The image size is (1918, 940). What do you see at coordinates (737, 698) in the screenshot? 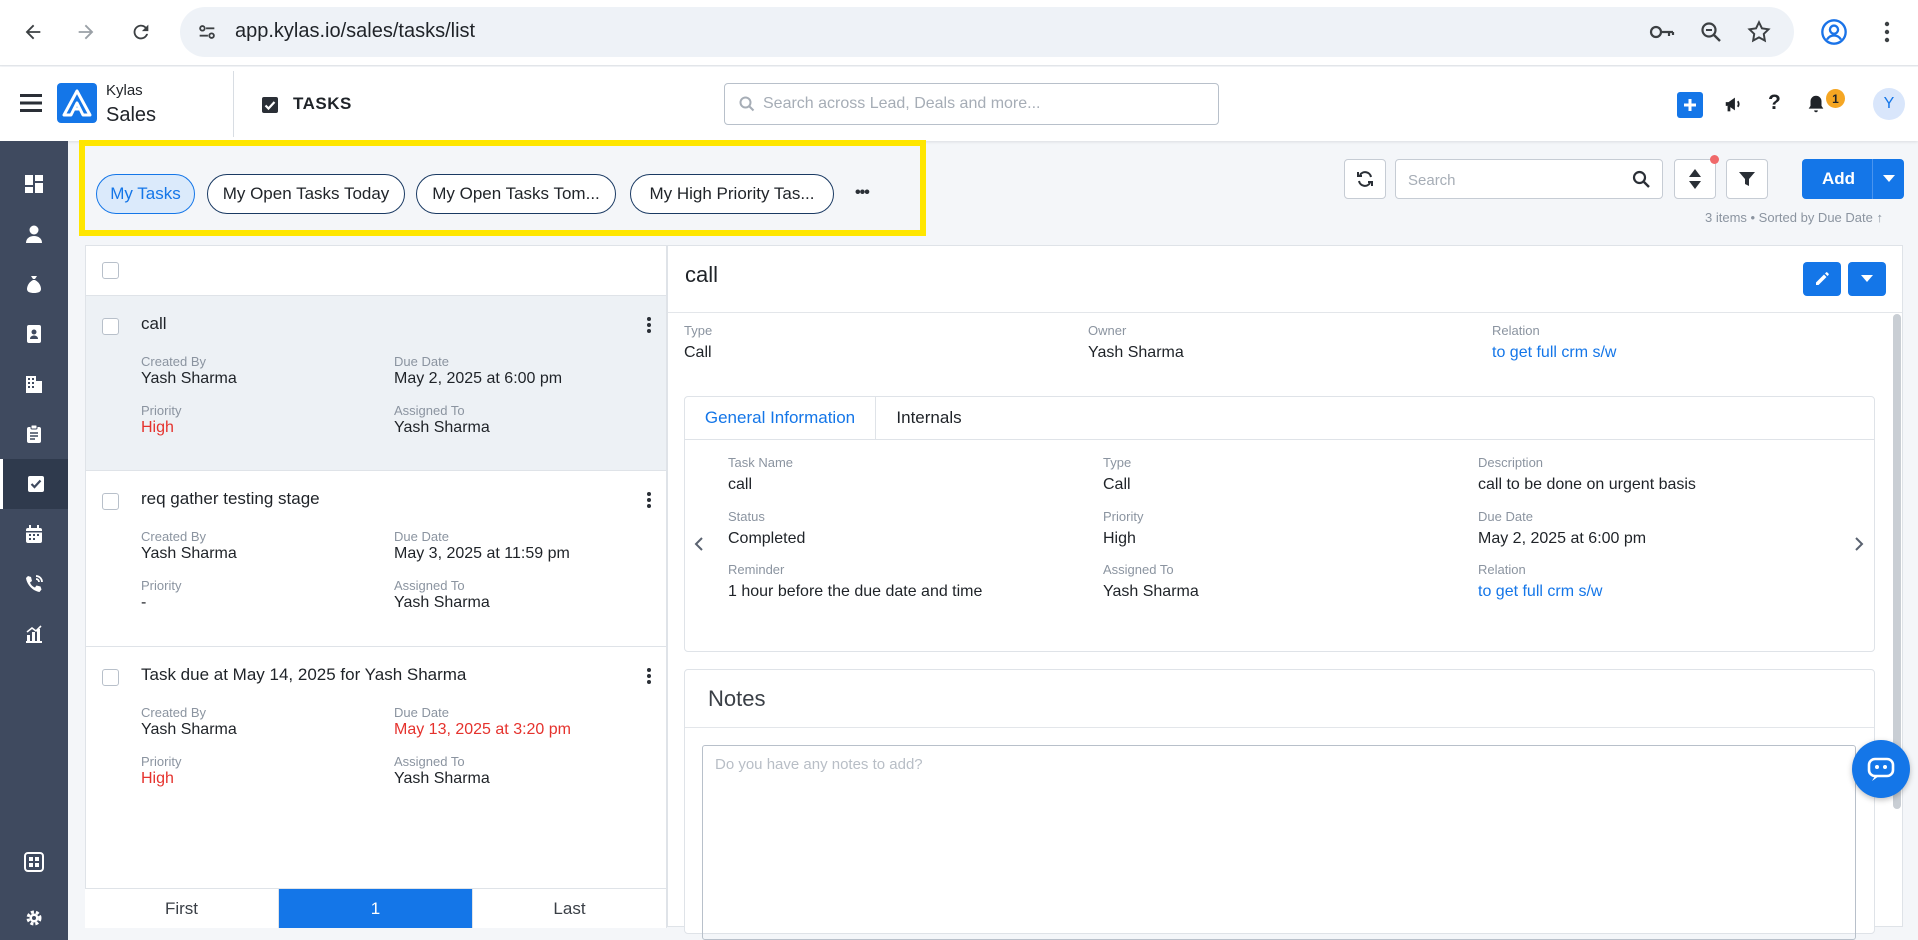
I see `notes-title: Notes` at bounding box center [737, 698].